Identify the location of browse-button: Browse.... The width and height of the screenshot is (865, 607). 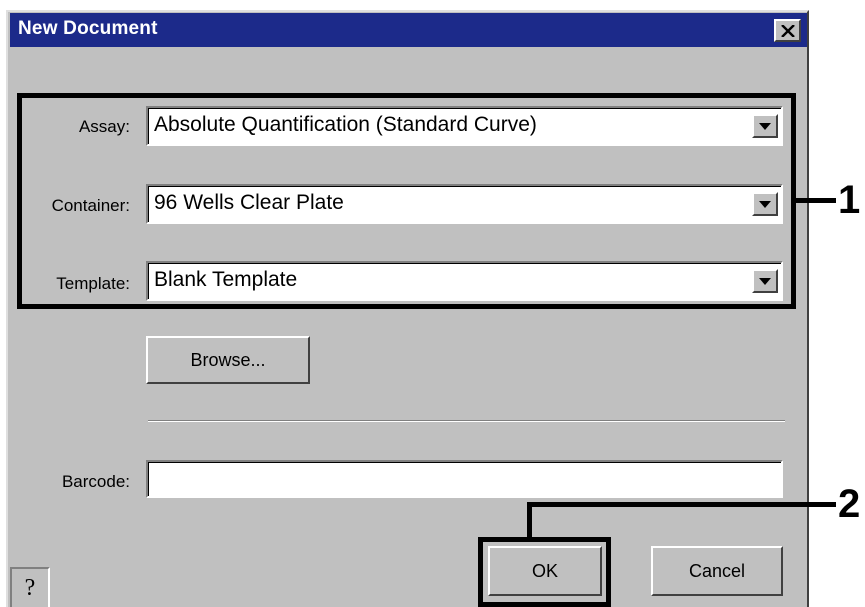
(228, 360).